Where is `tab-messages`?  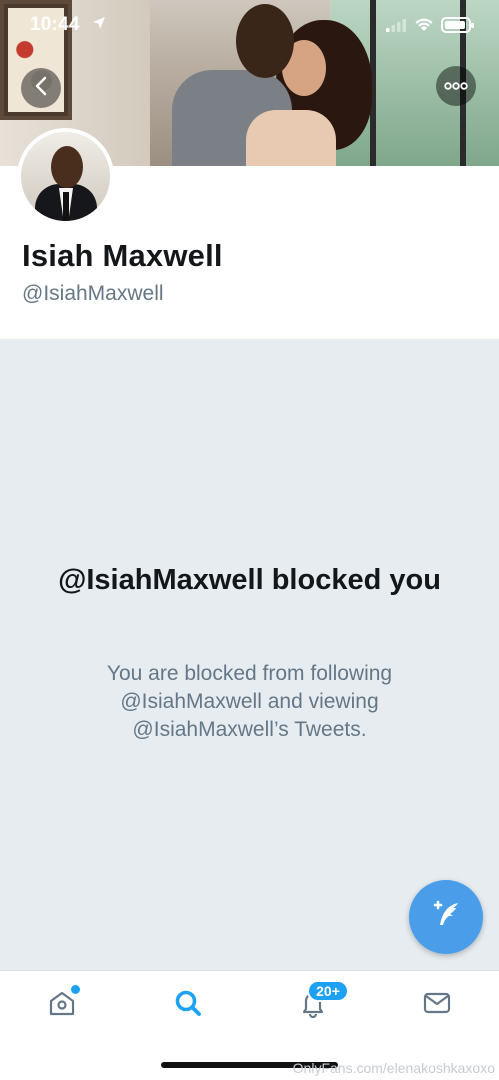 tab-messages is located at coordinates (437, 1005).